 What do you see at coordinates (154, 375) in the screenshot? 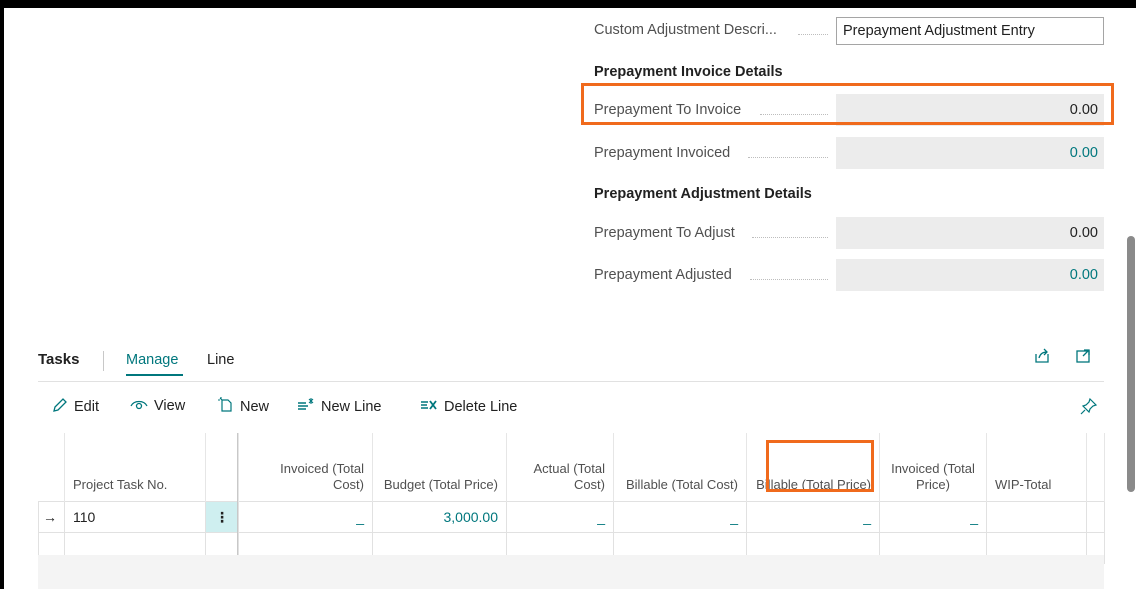
I see `tab-manage-underline` at bounding box center [154, 375].